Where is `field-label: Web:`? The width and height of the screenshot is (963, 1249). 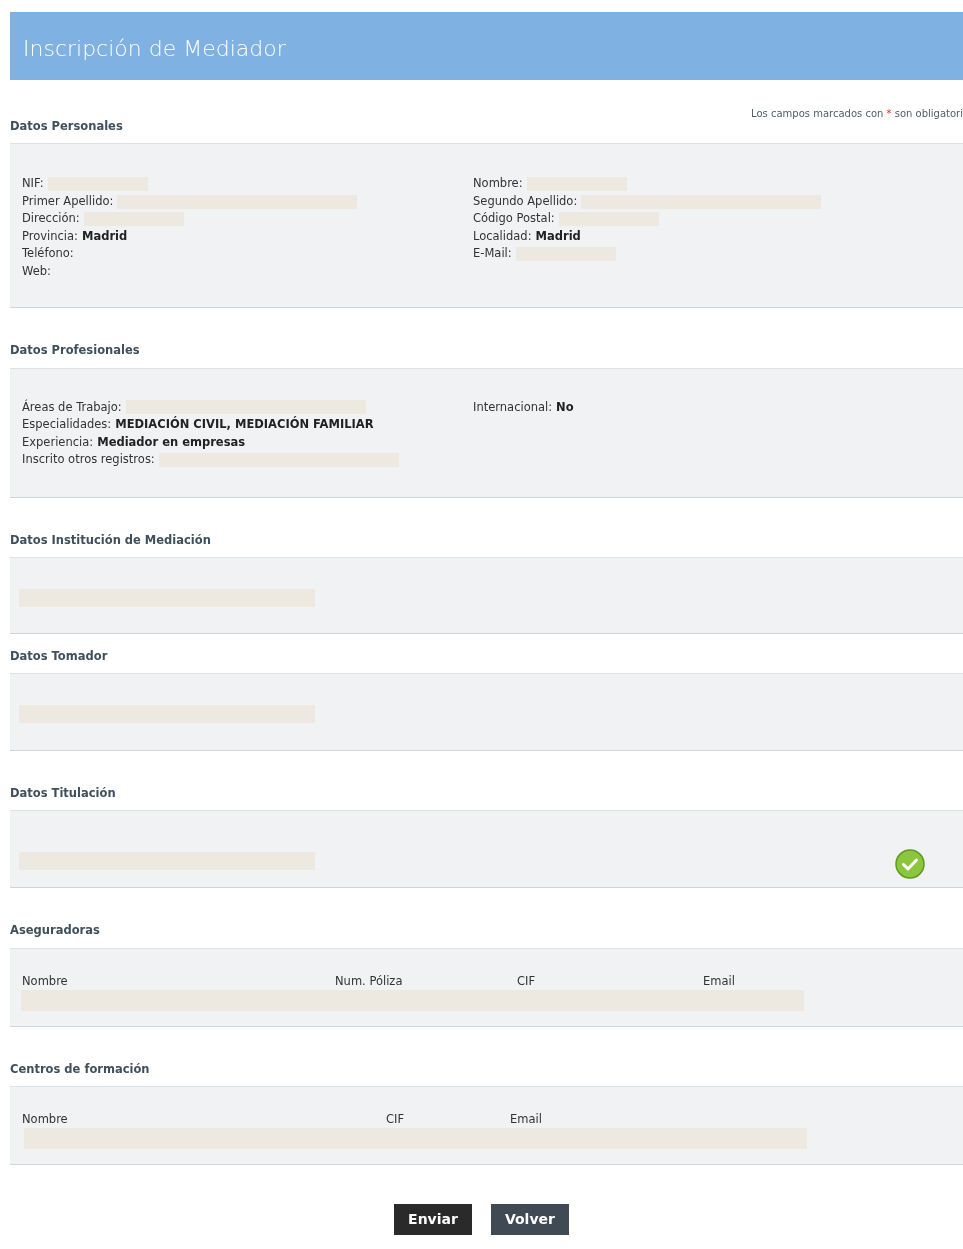 field-label: Web: is located at coordinates (36, 271).